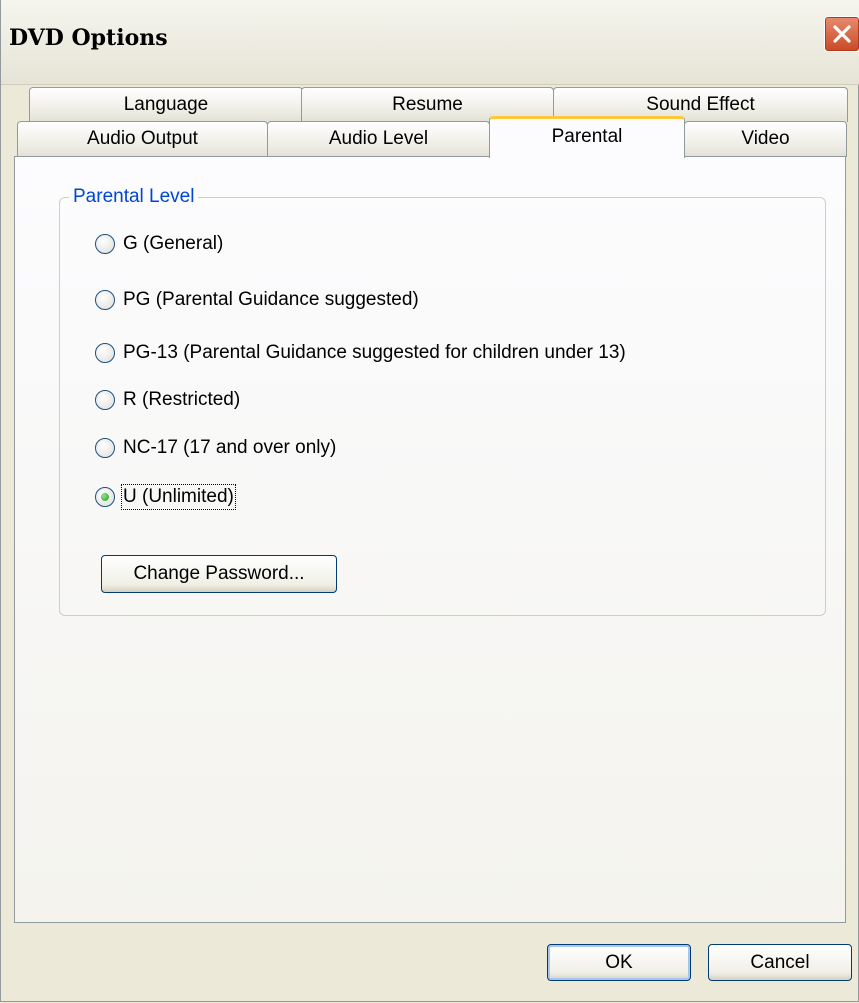 The width and height of the screenshot is (859, 1003). Describe the element at coordinates (134, 197) in the screenshot. I see `group-label: Parental Level` at that location.